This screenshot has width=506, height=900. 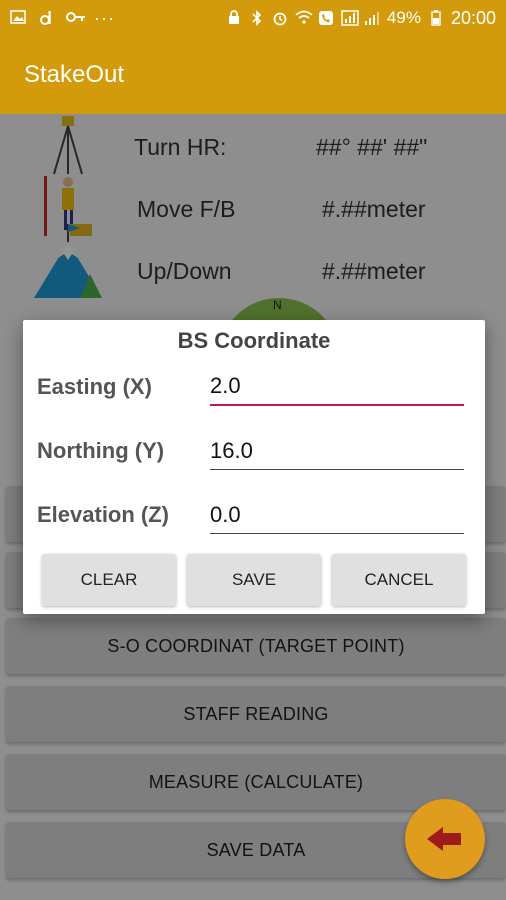 What do you see at coordinates (257, 18) in the screenshot?
I see `bluetooth-icon` at bounding box center [257, 18].